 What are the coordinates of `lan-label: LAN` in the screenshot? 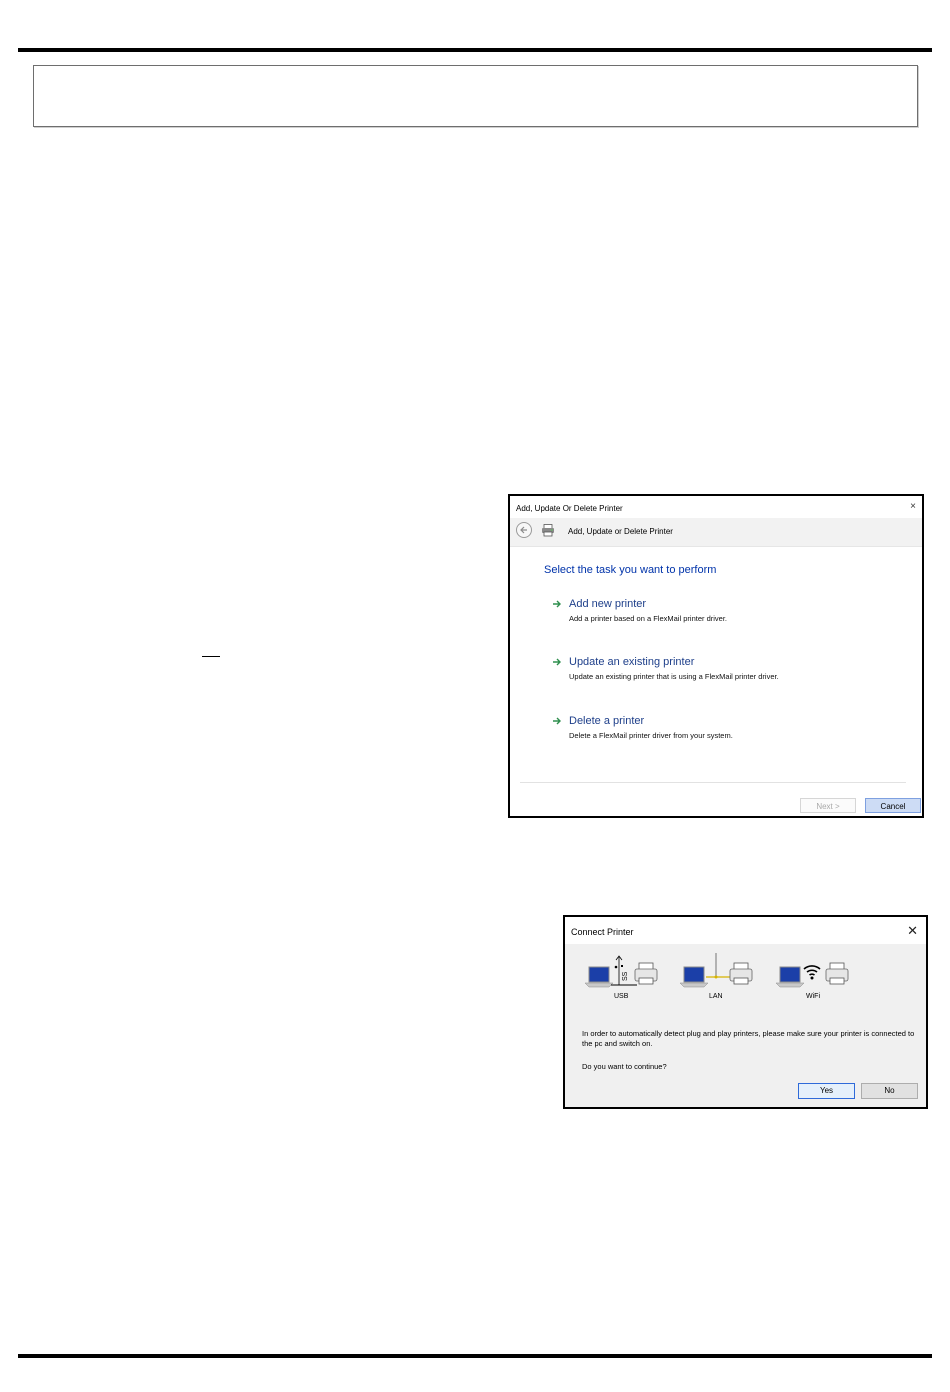 It's located at (716, 996).